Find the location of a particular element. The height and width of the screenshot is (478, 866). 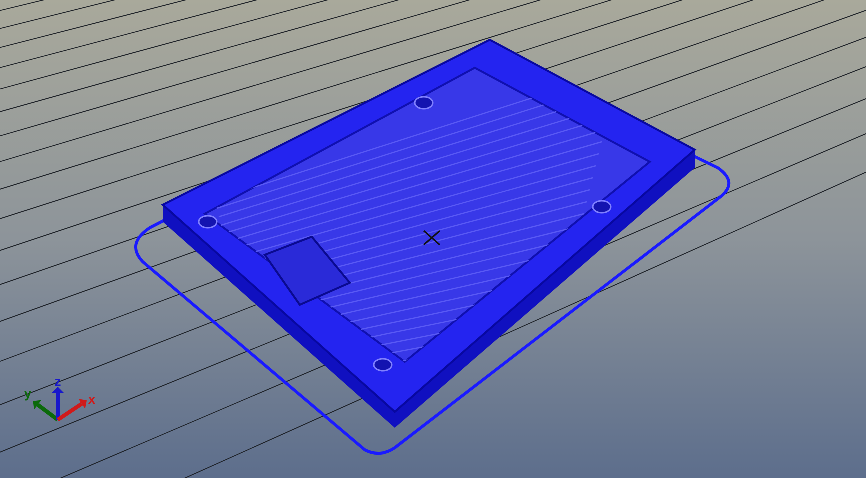

axis-label: x is located at coordinates (92, 399).